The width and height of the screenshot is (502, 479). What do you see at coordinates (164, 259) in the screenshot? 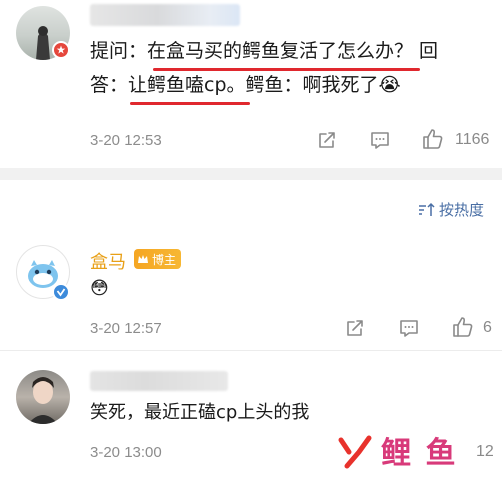
I see `blogger-badge-label: 博主` at bounding box center [164, 259].